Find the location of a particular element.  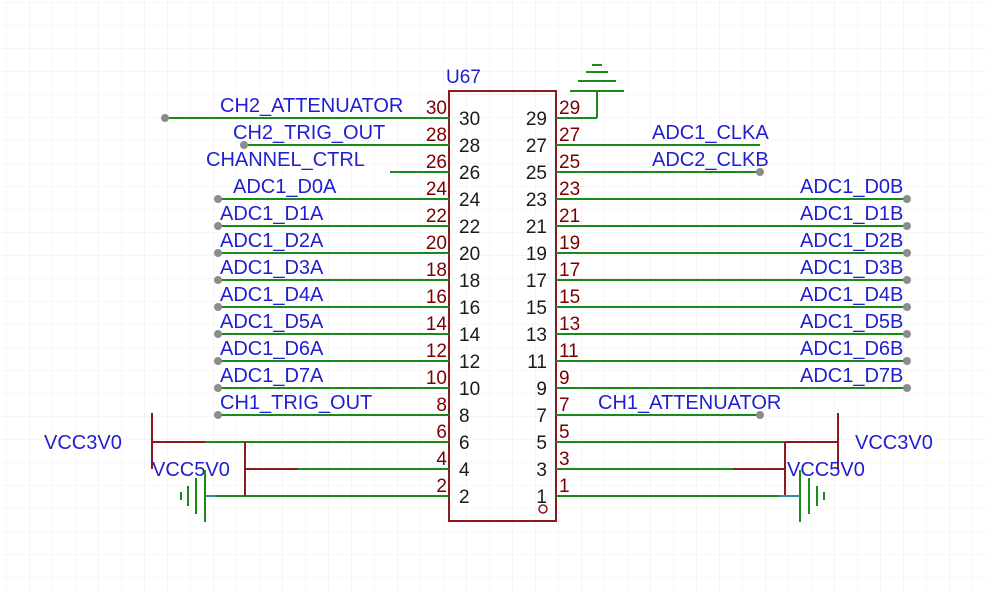

pin-number-outer-right: 17 is located at coordinates (569, 270).